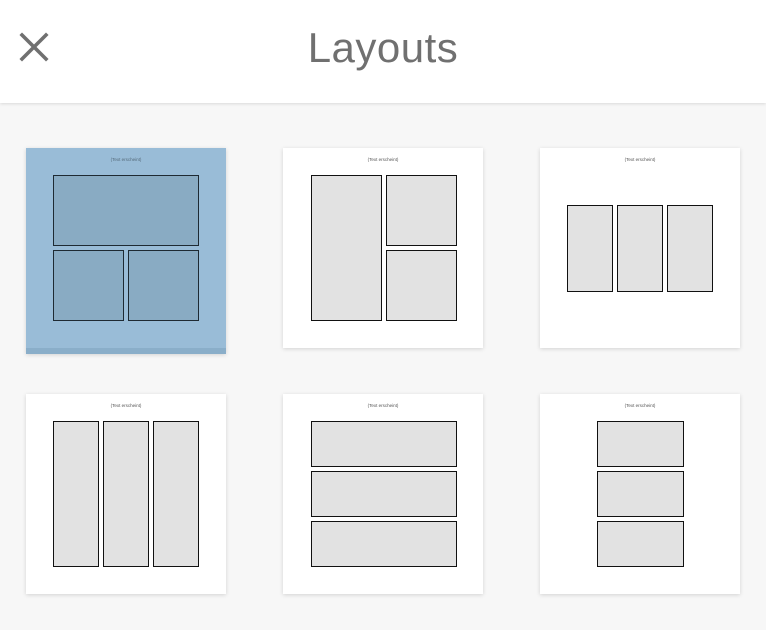 The image size is (766, 630). I want to click on layout-card-three-columns-tall: (Text erscheint), so click(126, 494).